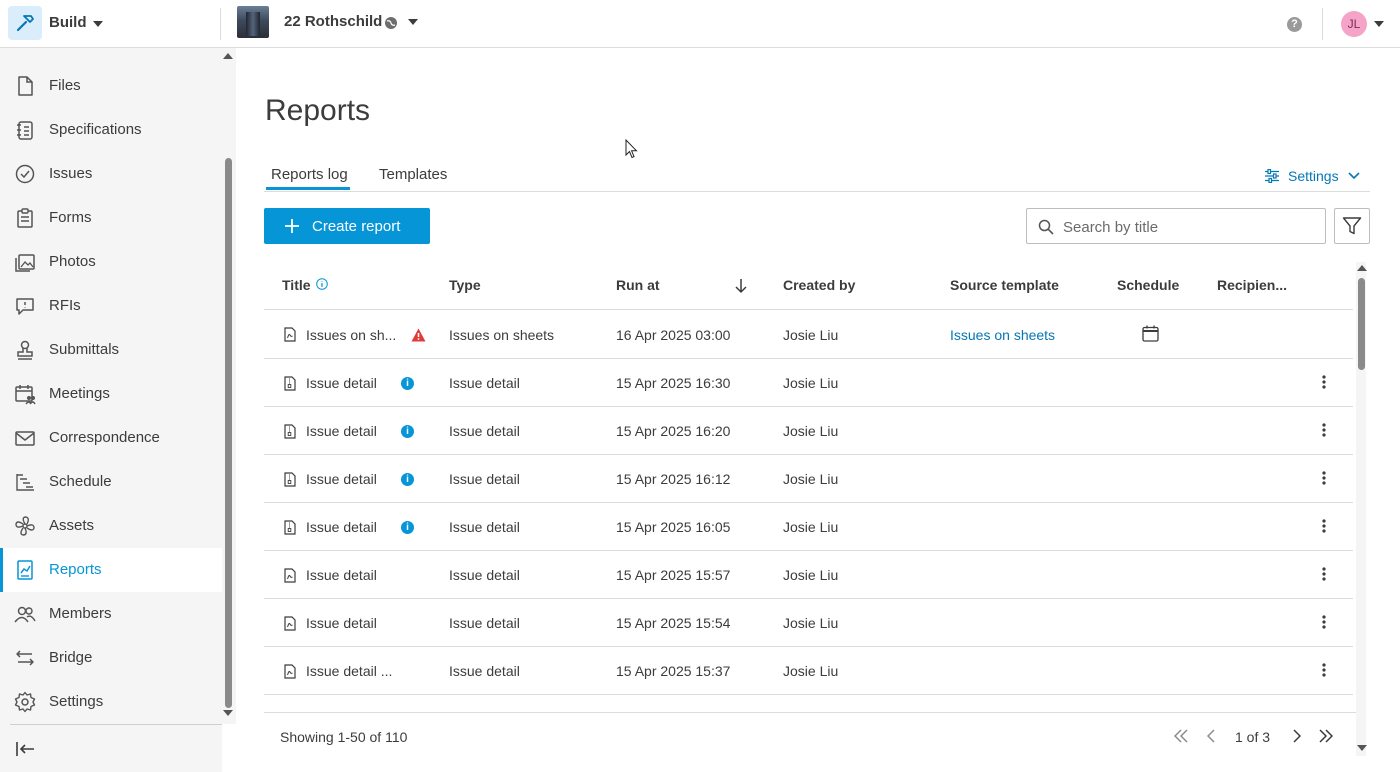  I want to click on settings-gear-icon, so click(25, 702).